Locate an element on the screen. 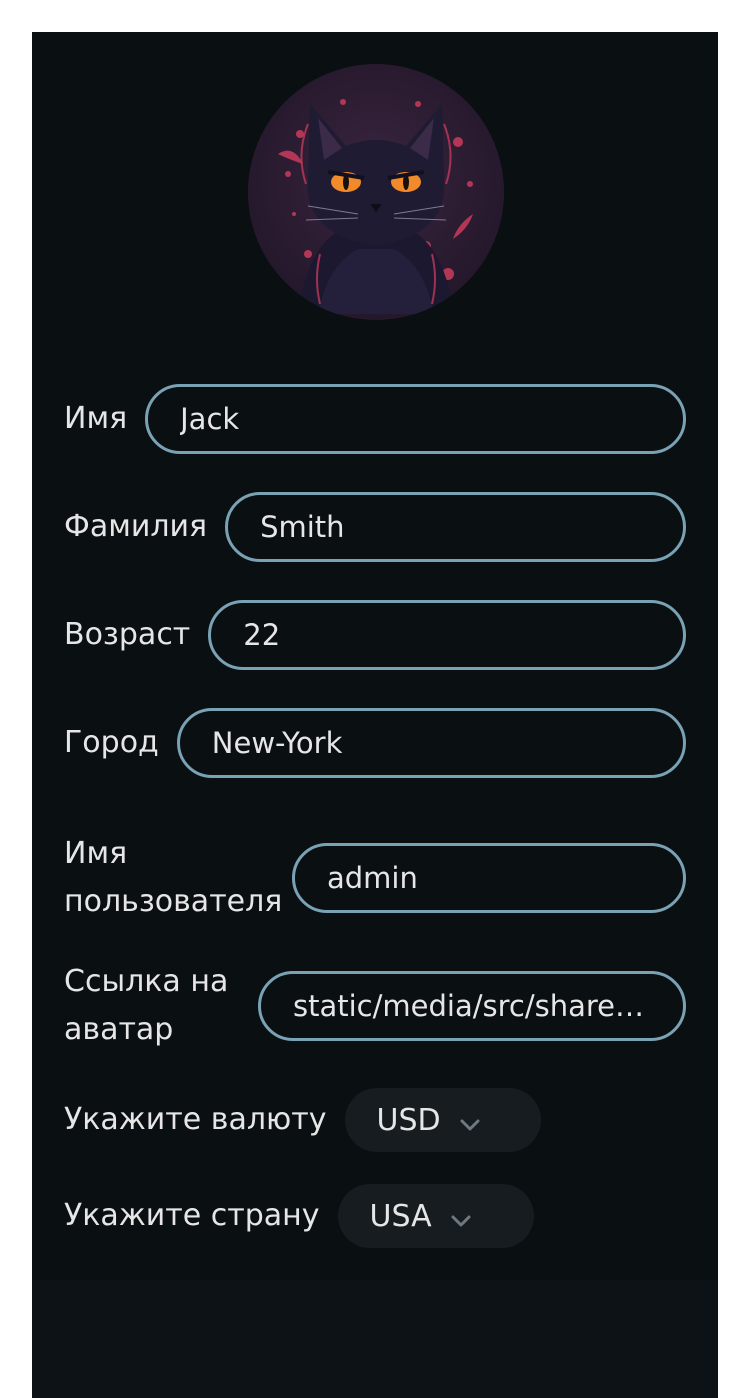  age-row: Возраст is located at coordinates (375, 635).